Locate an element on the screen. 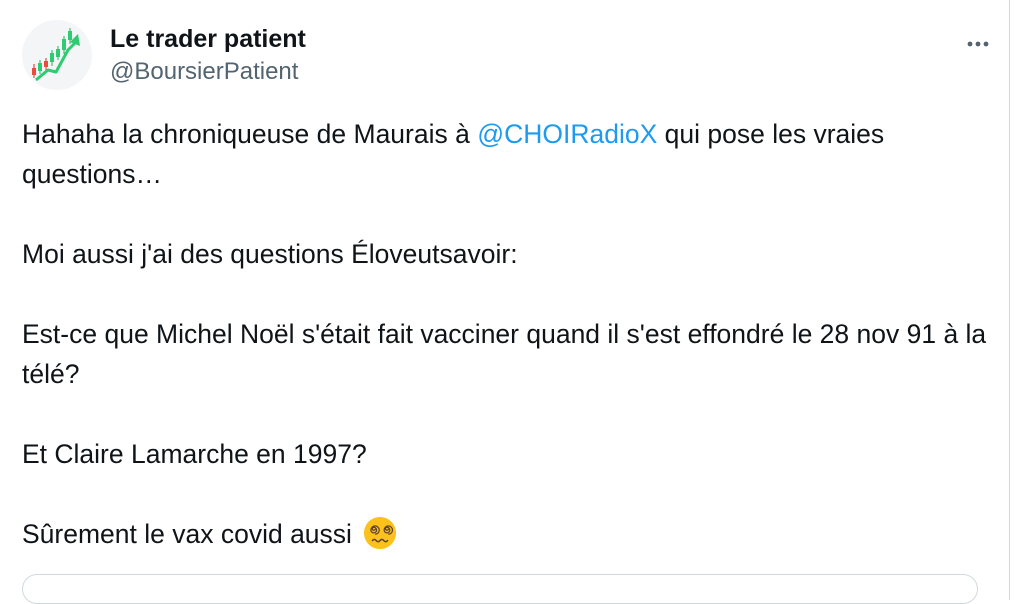 The image size is (1018, 604). media-card-edge is located at coordinates (500, 589).